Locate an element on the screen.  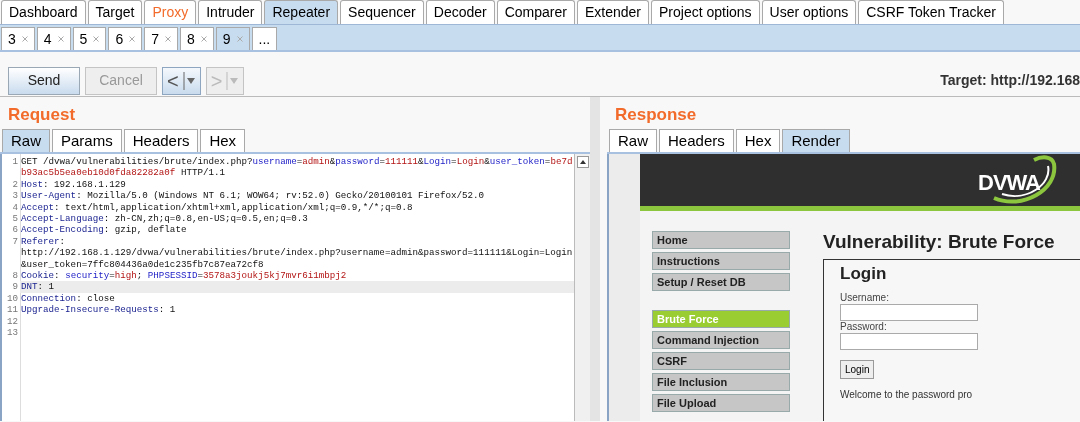
code-line: Connection: close is located at coordinates (68, 298).